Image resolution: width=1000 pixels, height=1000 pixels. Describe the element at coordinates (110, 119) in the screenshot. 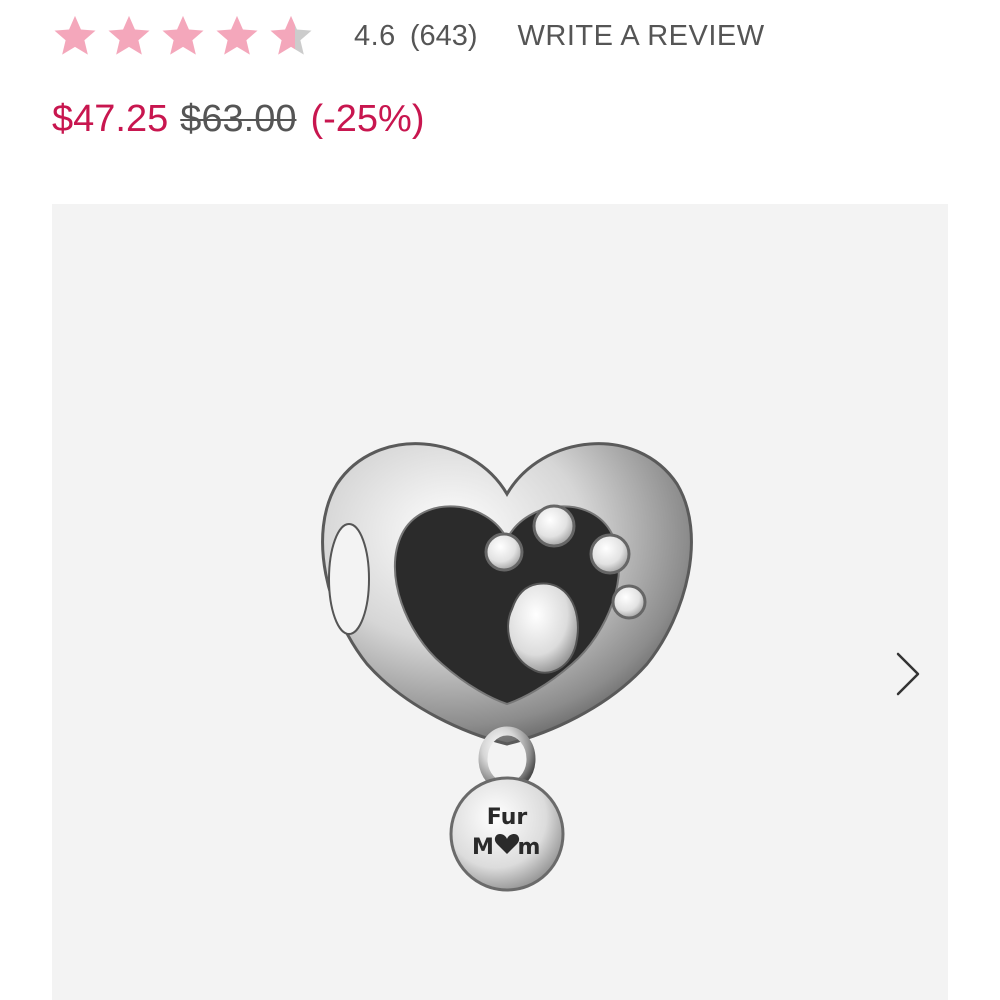

I see `sale-price: $47.25` at that location.